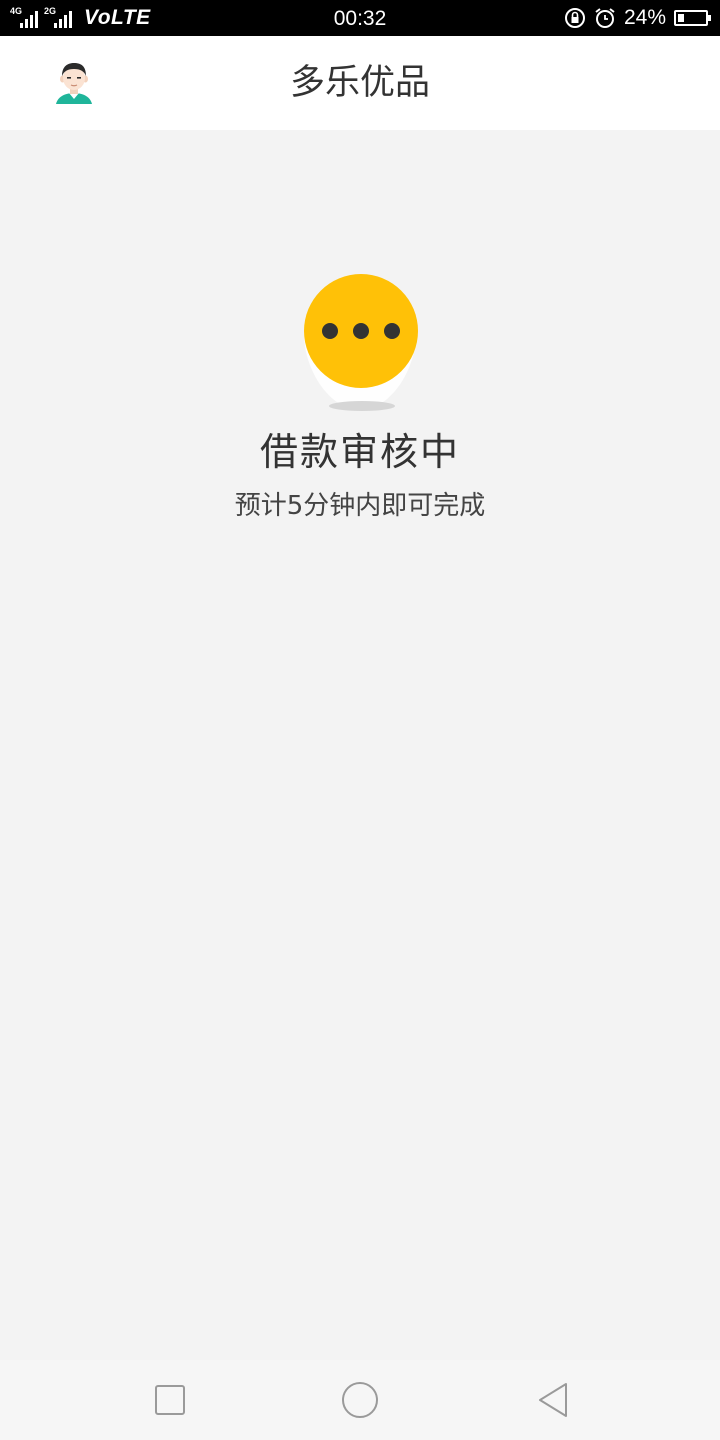 This screenshot has height=1440, width=720. What do you see at coordinates (575, 18) in the screenshot?
I see `rotation-lock-icon` at bounding box center [575, 18].